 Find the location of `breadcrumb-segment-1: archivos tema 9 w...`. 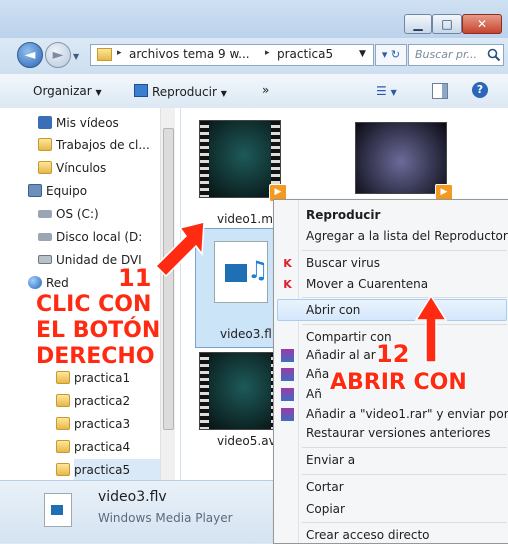

breadcrumb-segment-1: archivos tema 9 w... is located at coordinates (189, 54).